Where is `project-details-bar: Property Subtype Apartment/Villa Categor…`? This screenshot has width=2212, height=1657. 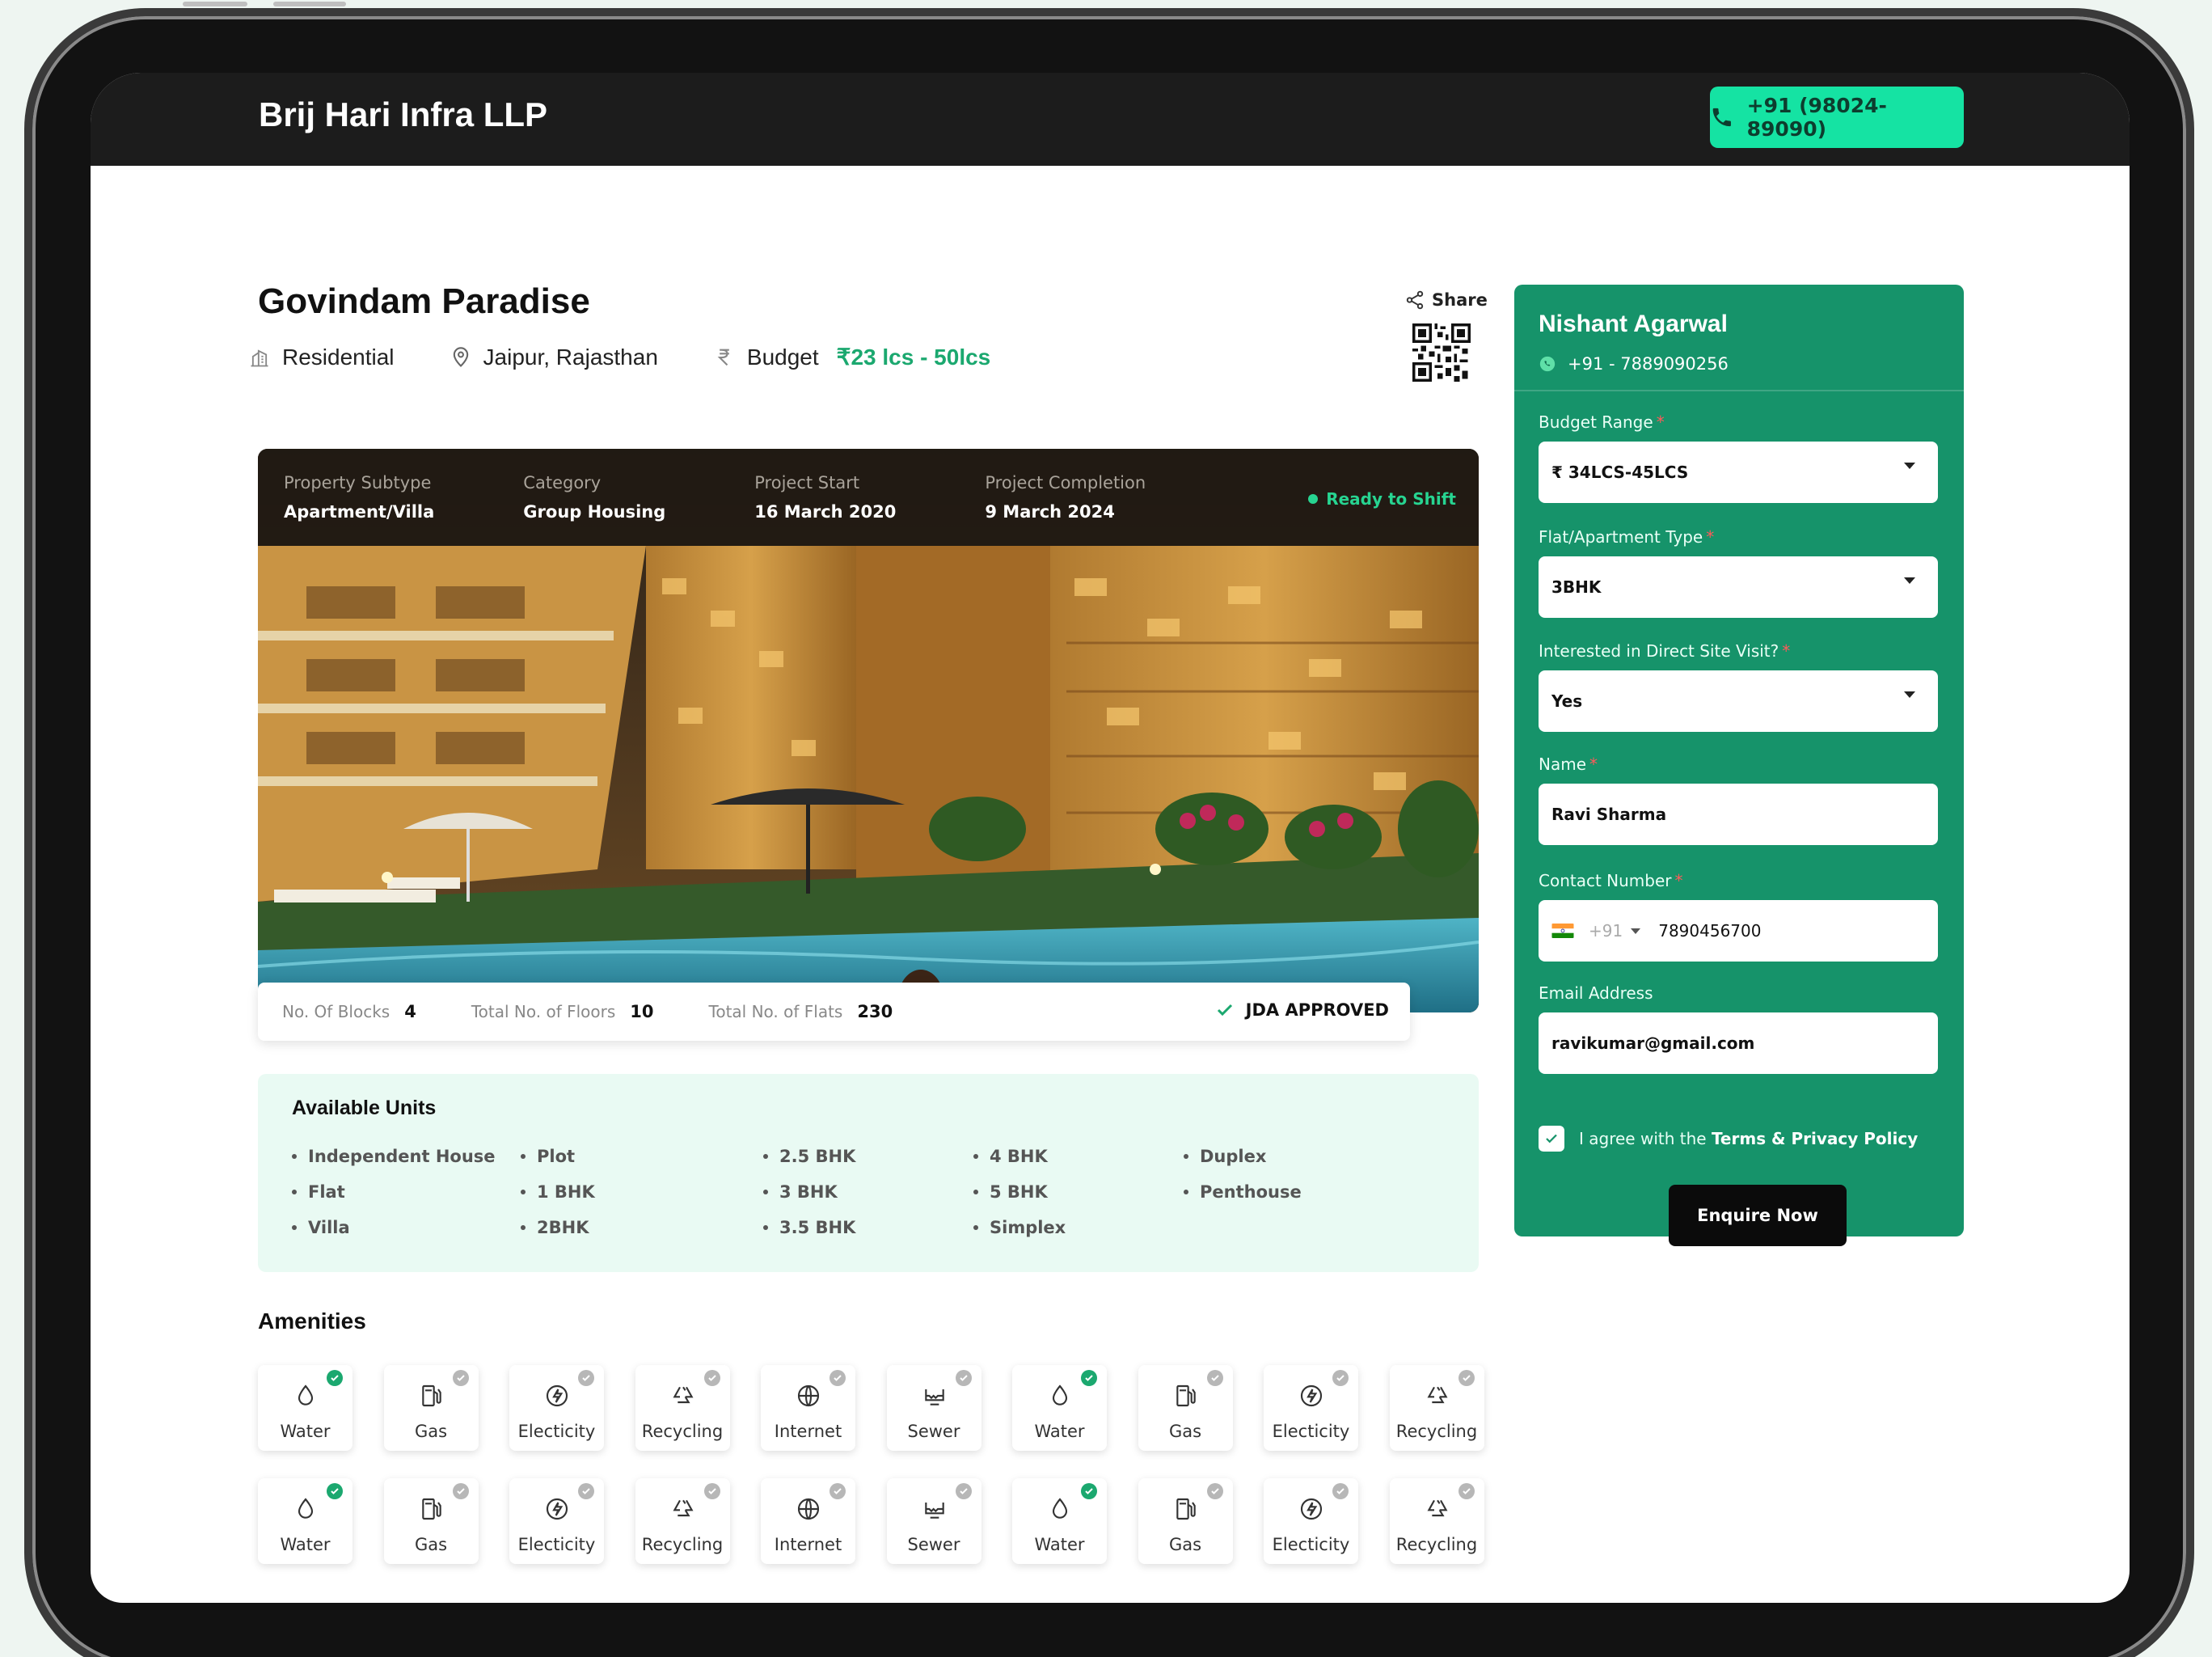
project-details-bar: Property Subtype Apartment/Villa Categor… is located at coordinates (868, 497).